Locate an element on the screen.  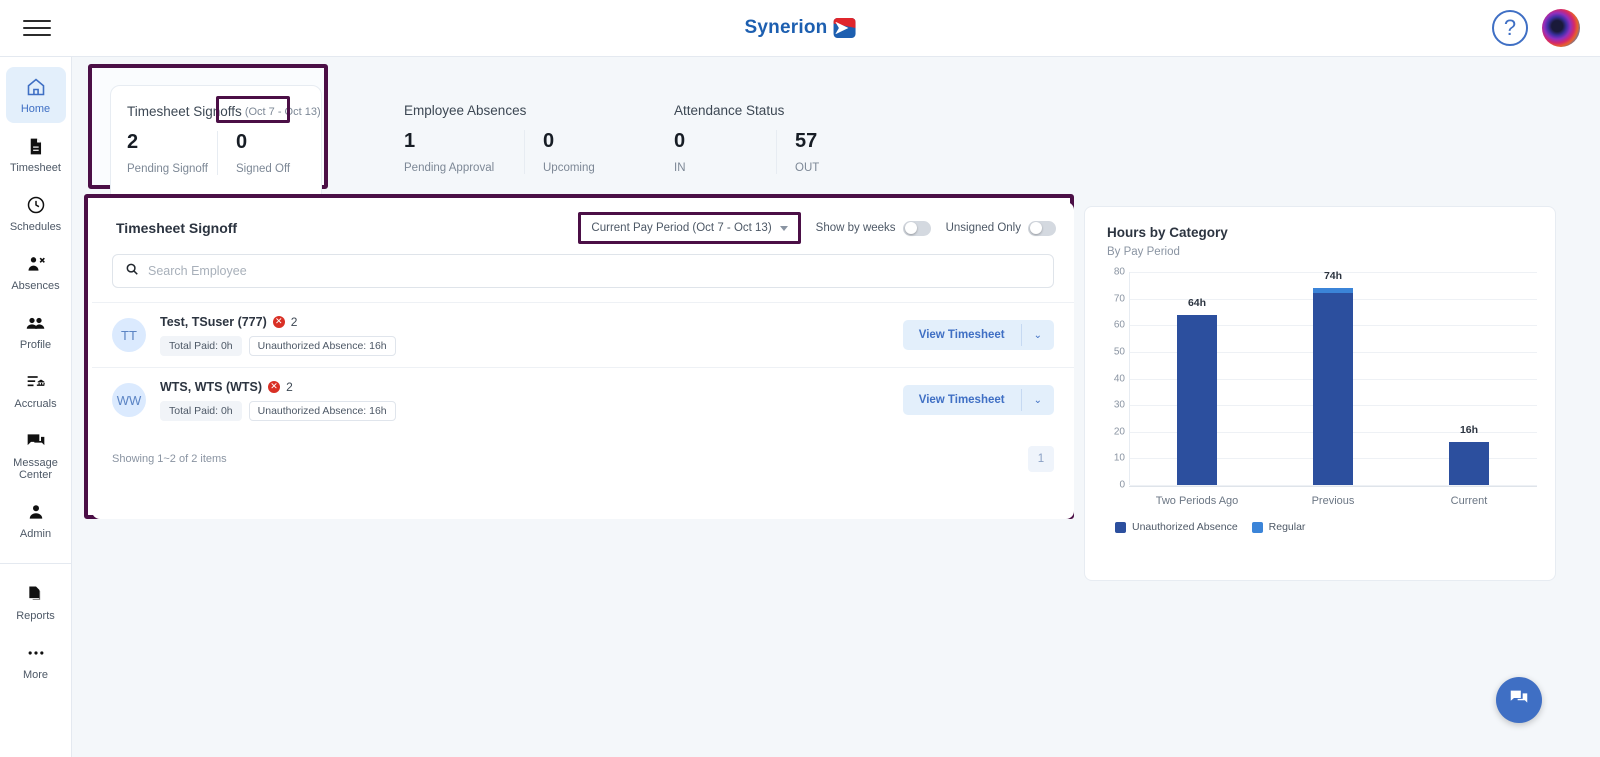
sidebar-item-label: Accruals is located at coordinates (35, 404).